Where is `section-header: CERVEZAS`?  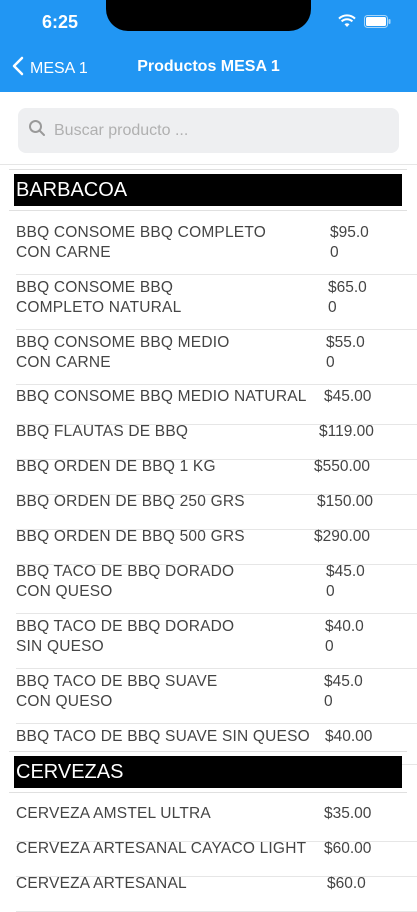 section-header: CERVEZAS is located at coordinates (208, 772).